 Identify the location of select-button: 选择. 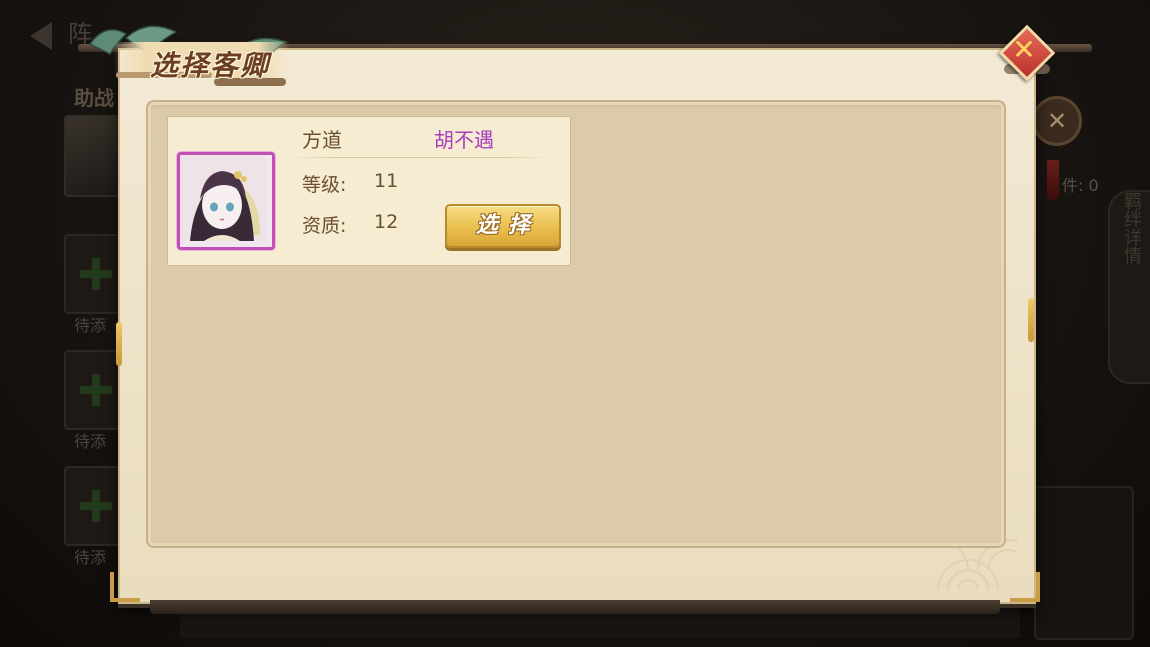
(503, 226).